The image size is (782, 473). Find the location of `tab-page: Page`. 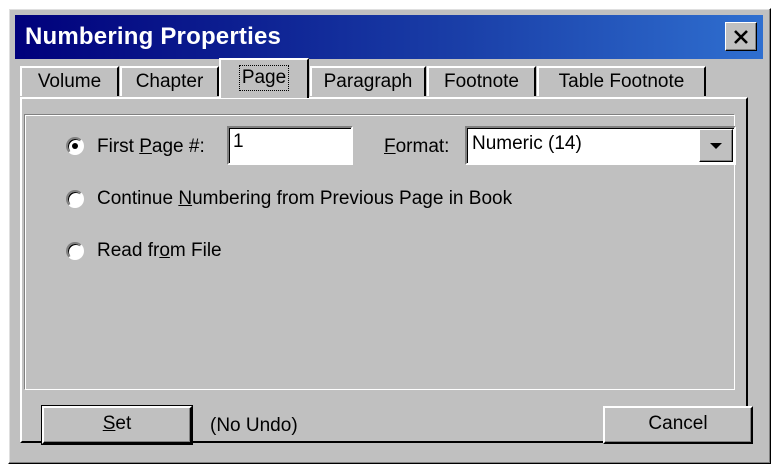

tab-page: Page is located at coordinates (264, 78).